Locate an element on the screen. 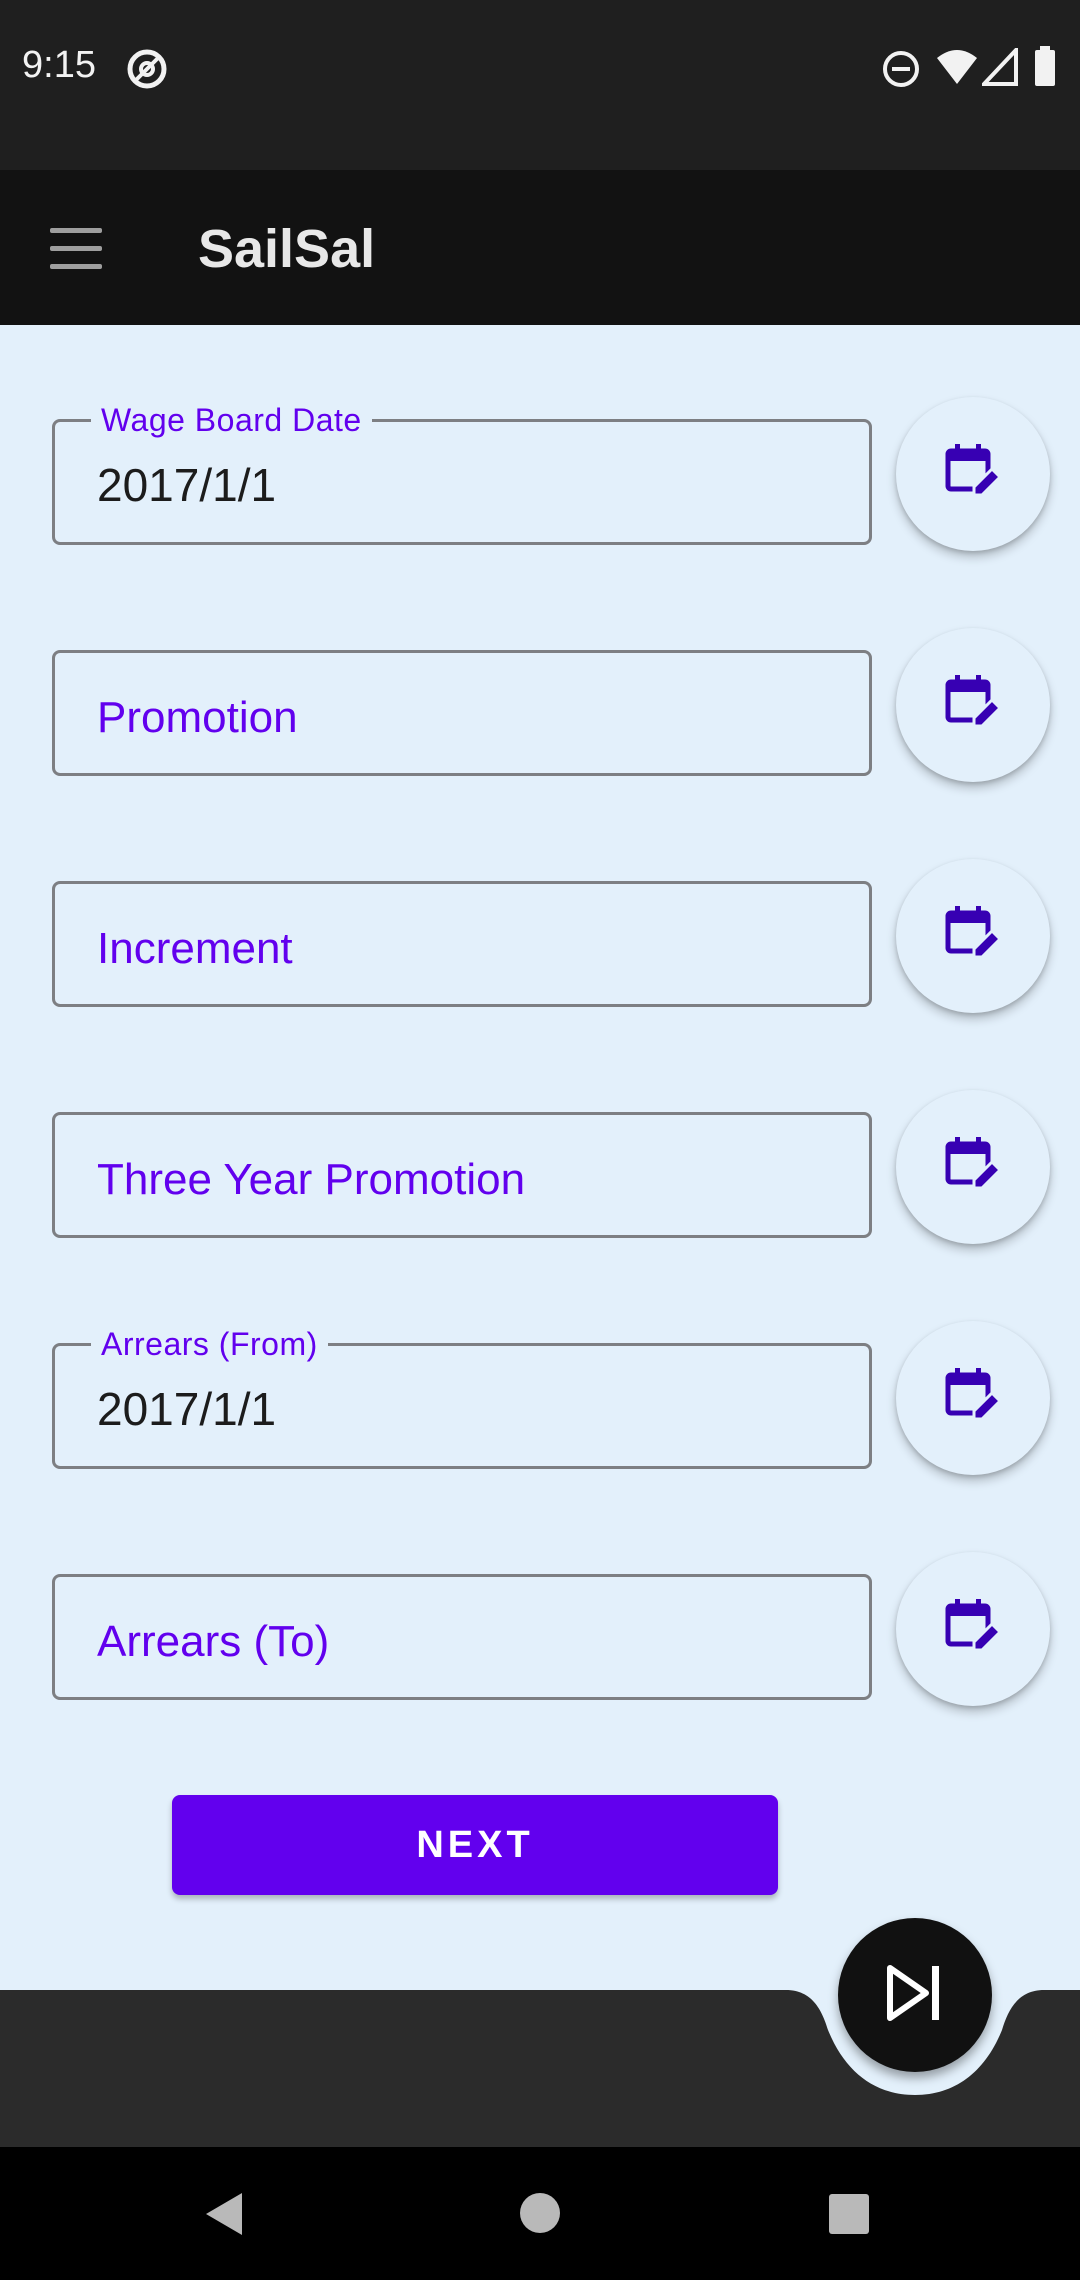  skip-next-icon is located at coordinates (915, 1995).